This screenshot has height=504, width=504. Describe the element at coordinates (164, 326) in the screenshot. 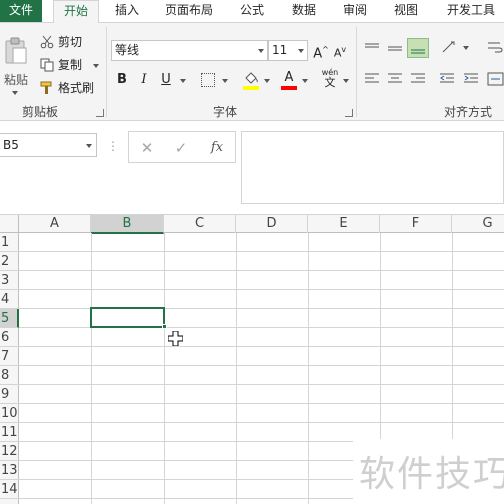

I see `fill-handle` at that location.